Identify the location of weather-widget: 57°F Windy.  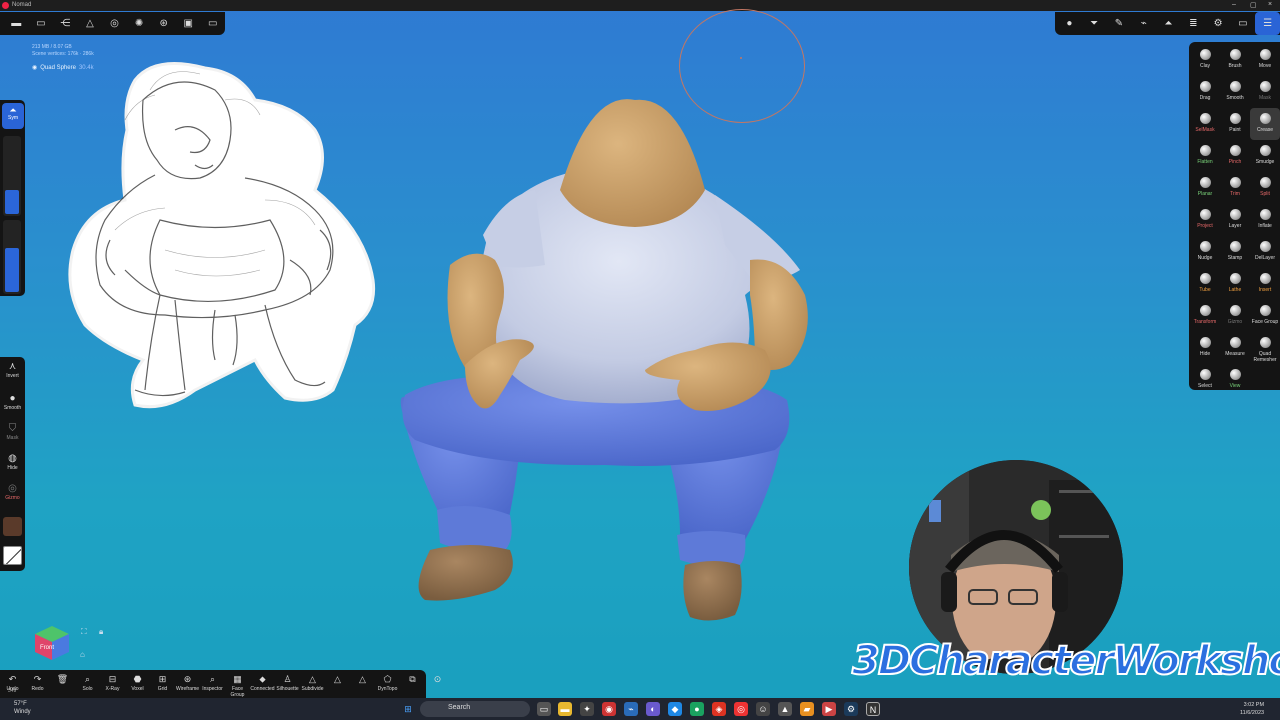
(22, 708).